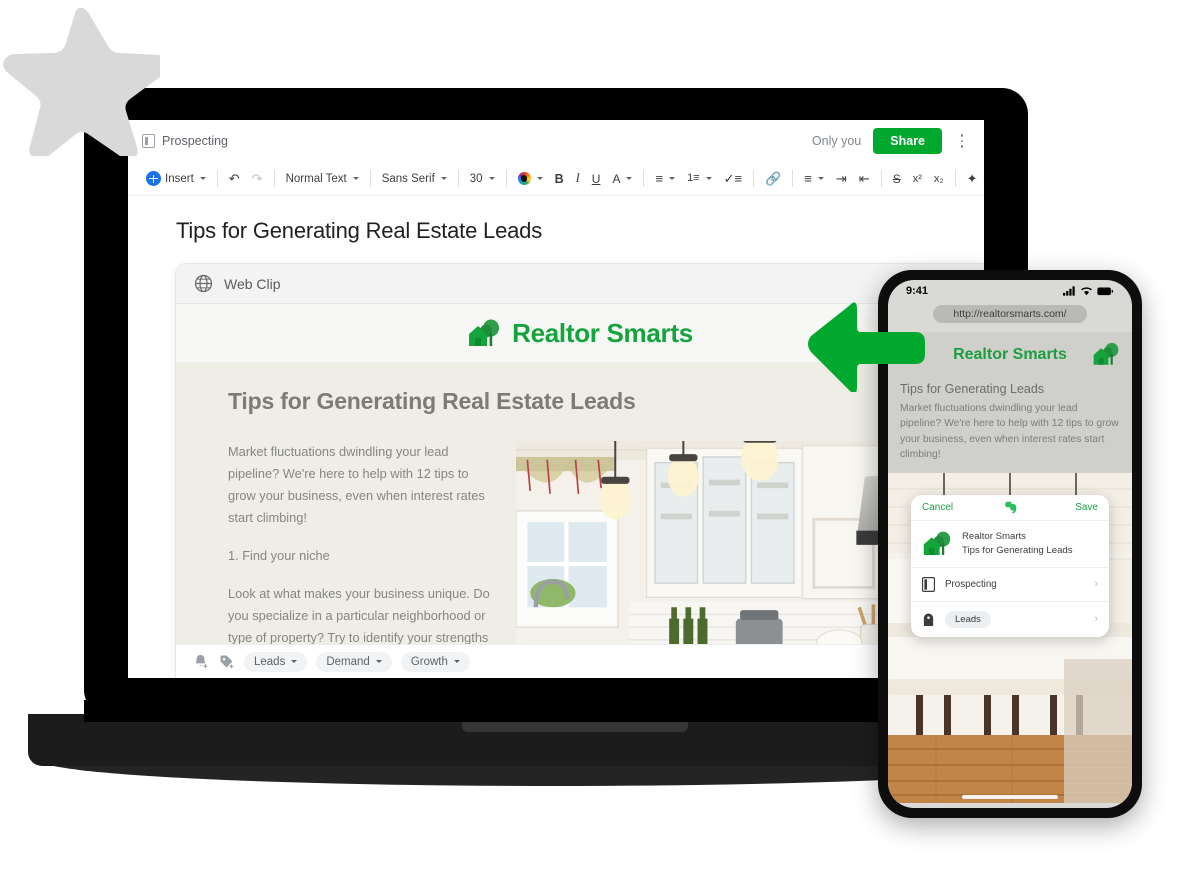 The width and height of the screenshot is (1199, 880). I want to click on notebook-icon, so click(928, 584).